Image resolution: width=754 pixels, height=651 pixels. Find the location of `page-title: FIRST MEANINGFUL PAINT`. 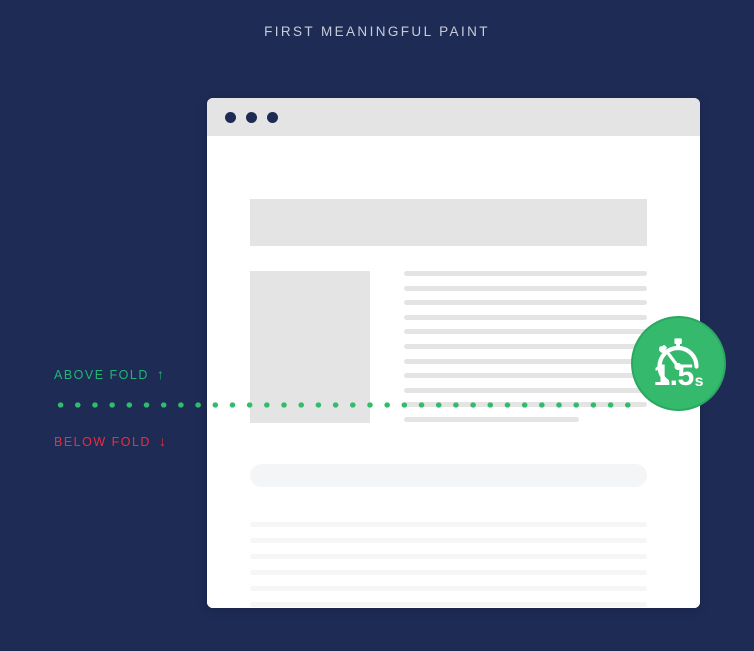

page-title: FIRST MEANINGFUL PAINT is located at coordinates (377, 31).